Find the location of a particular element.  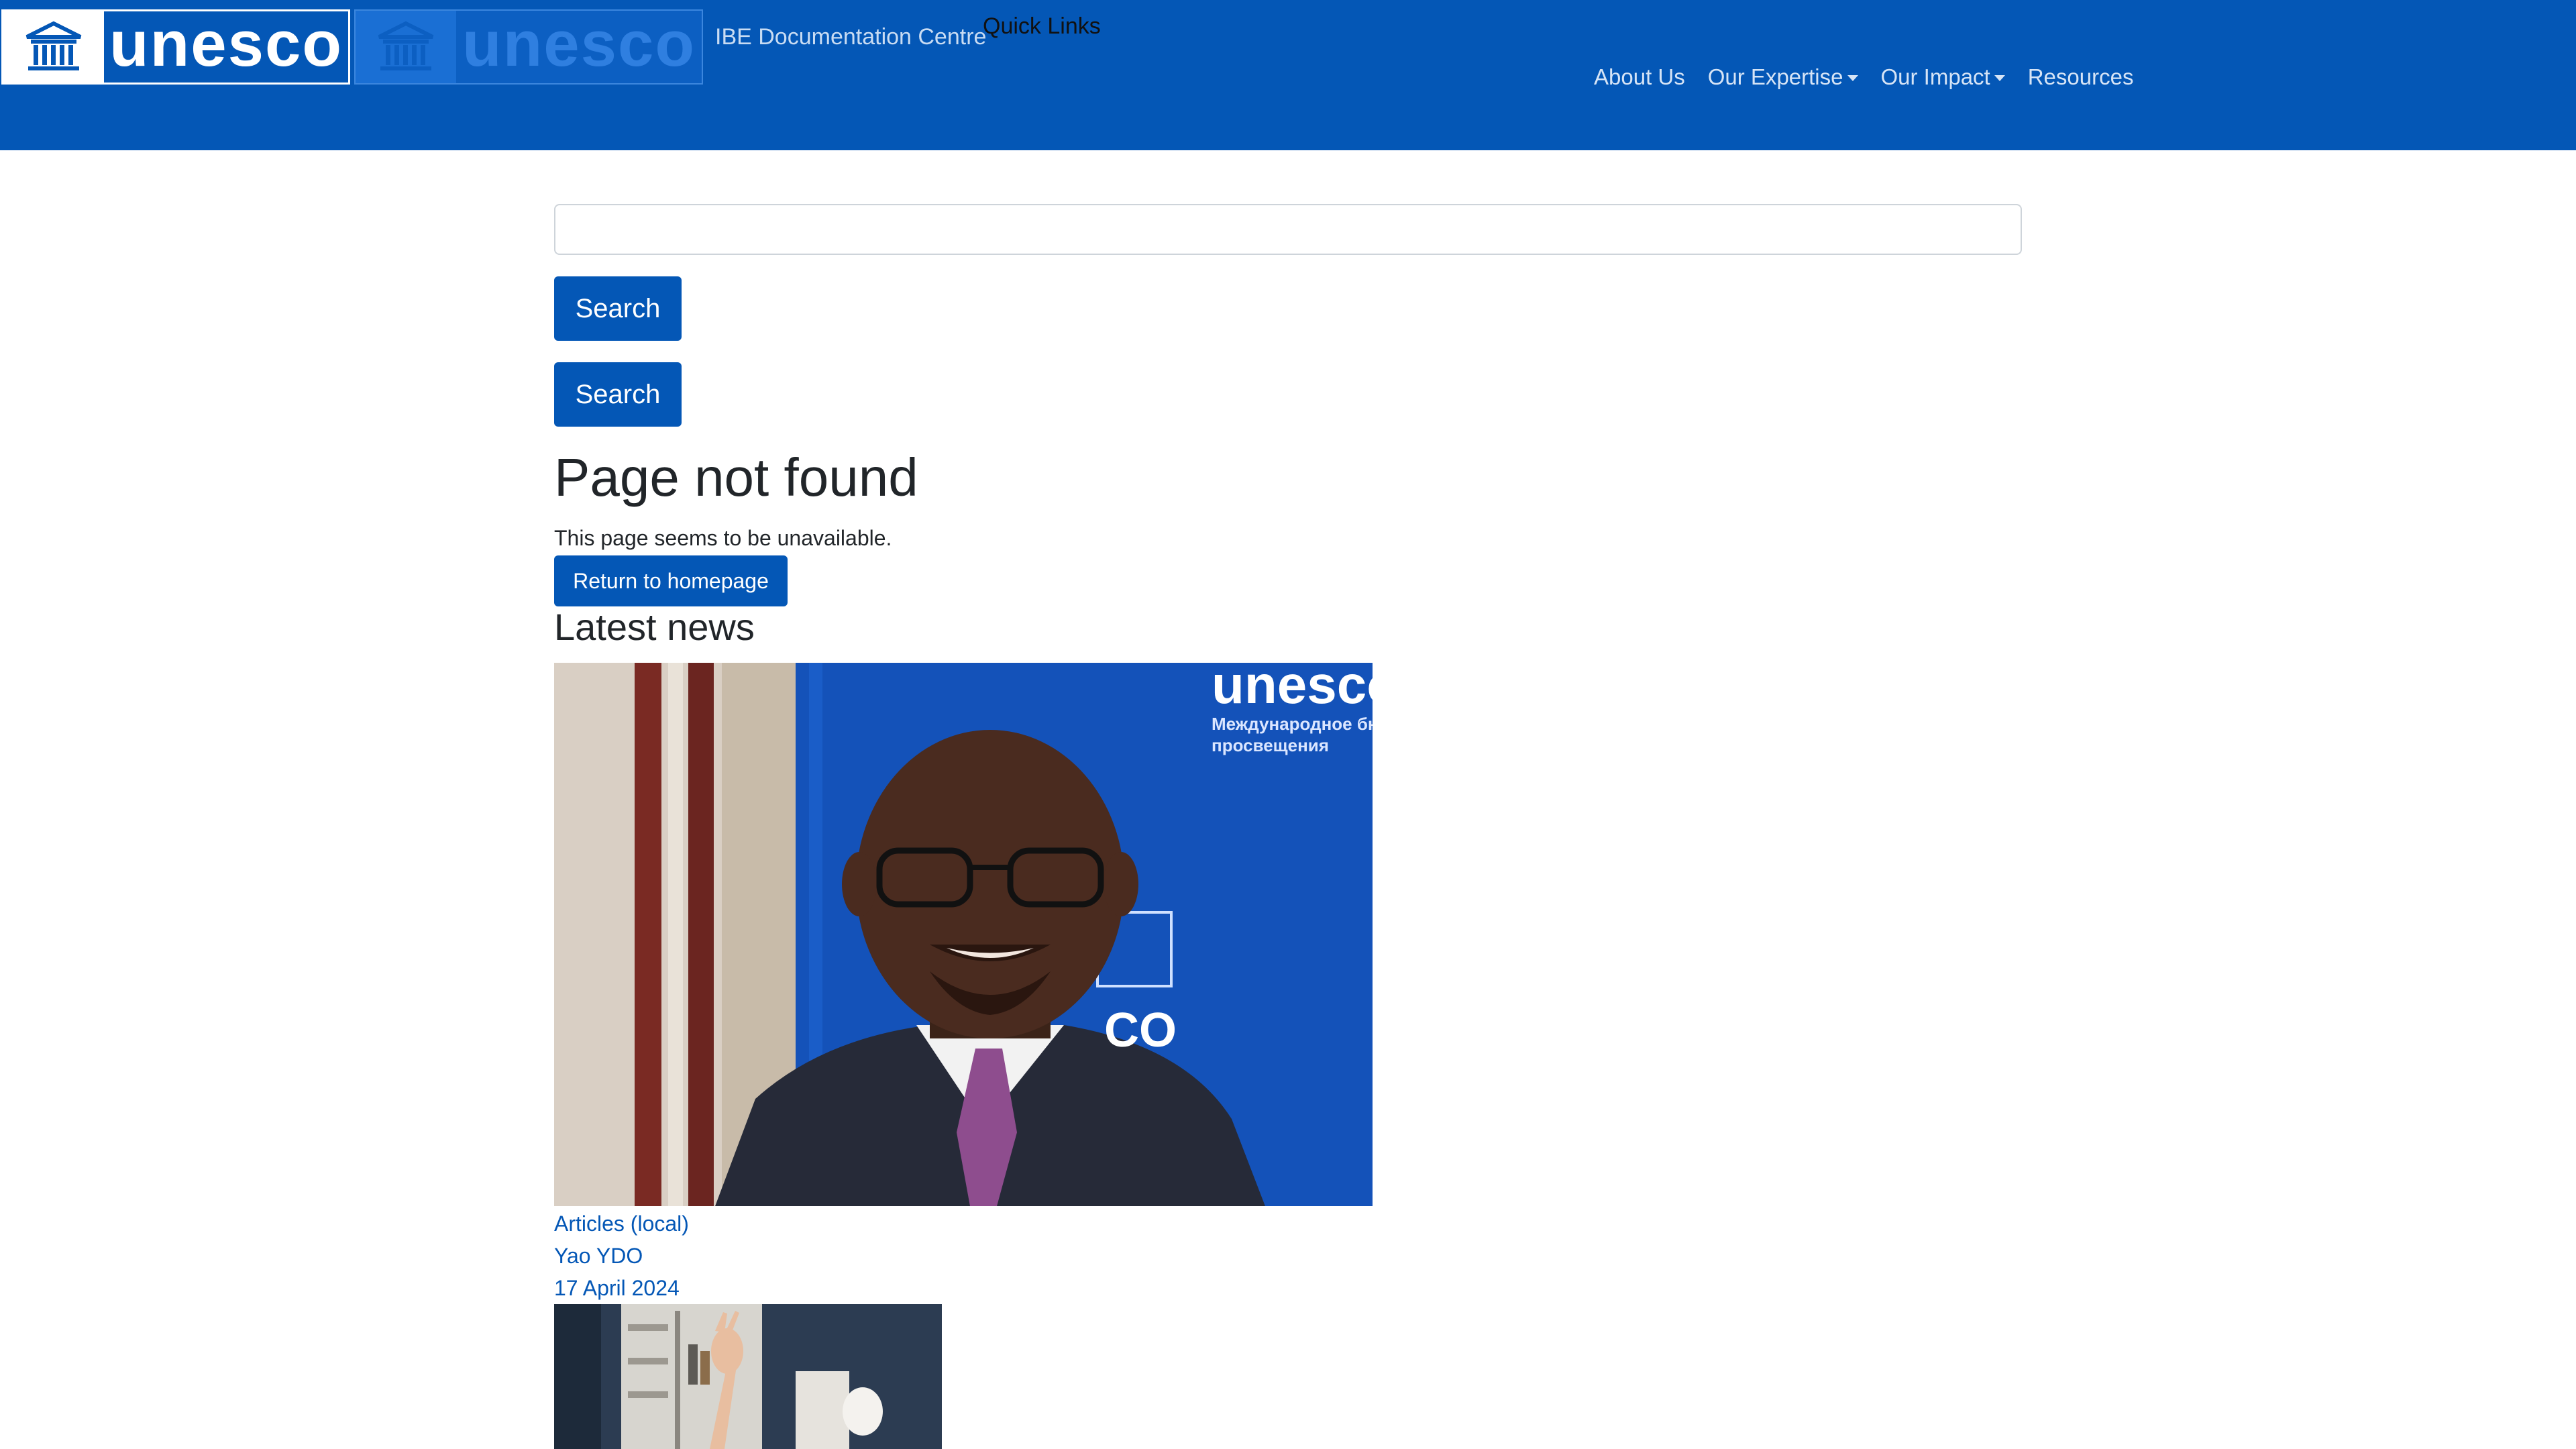

nav-item-about-us: About Us is located at coordinates (1639, 77).